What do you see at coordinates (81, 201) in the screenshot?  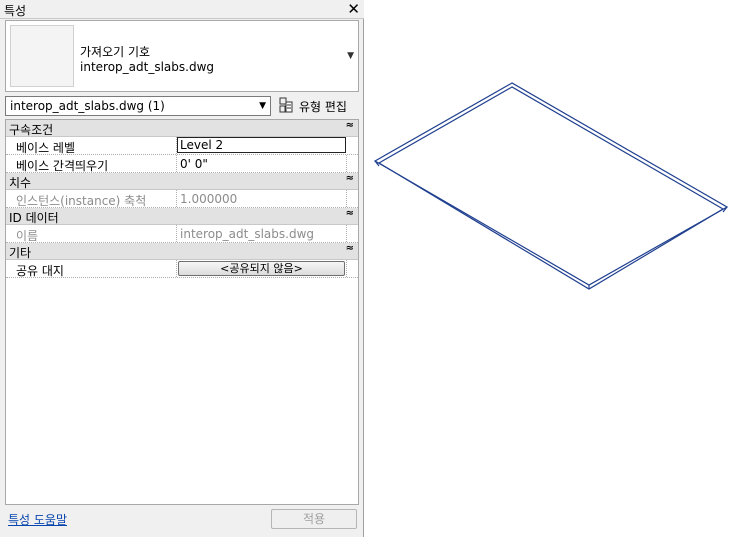 I see `param-name: 인스턴스(instance) 축척` at bounding box center [81, 201].